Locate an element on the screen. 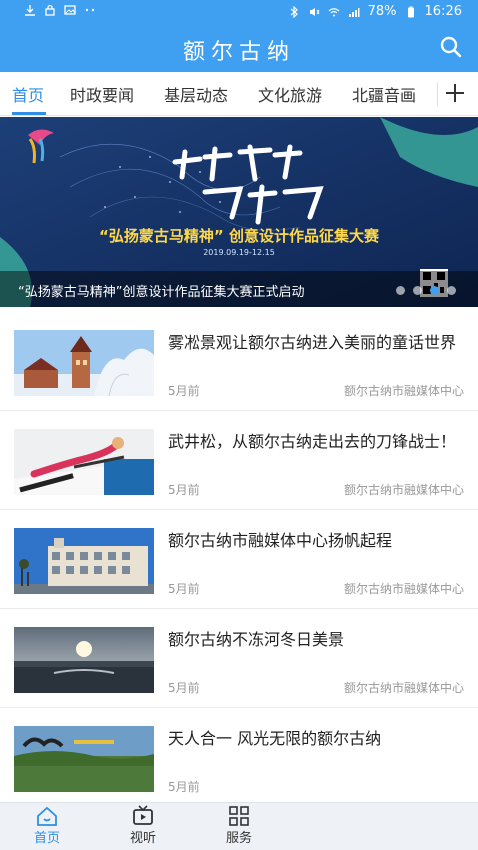 Image resolution: width=478 pixels, height=850 pixels. floating-shortcut-icon is located at coordinates (425, 759).